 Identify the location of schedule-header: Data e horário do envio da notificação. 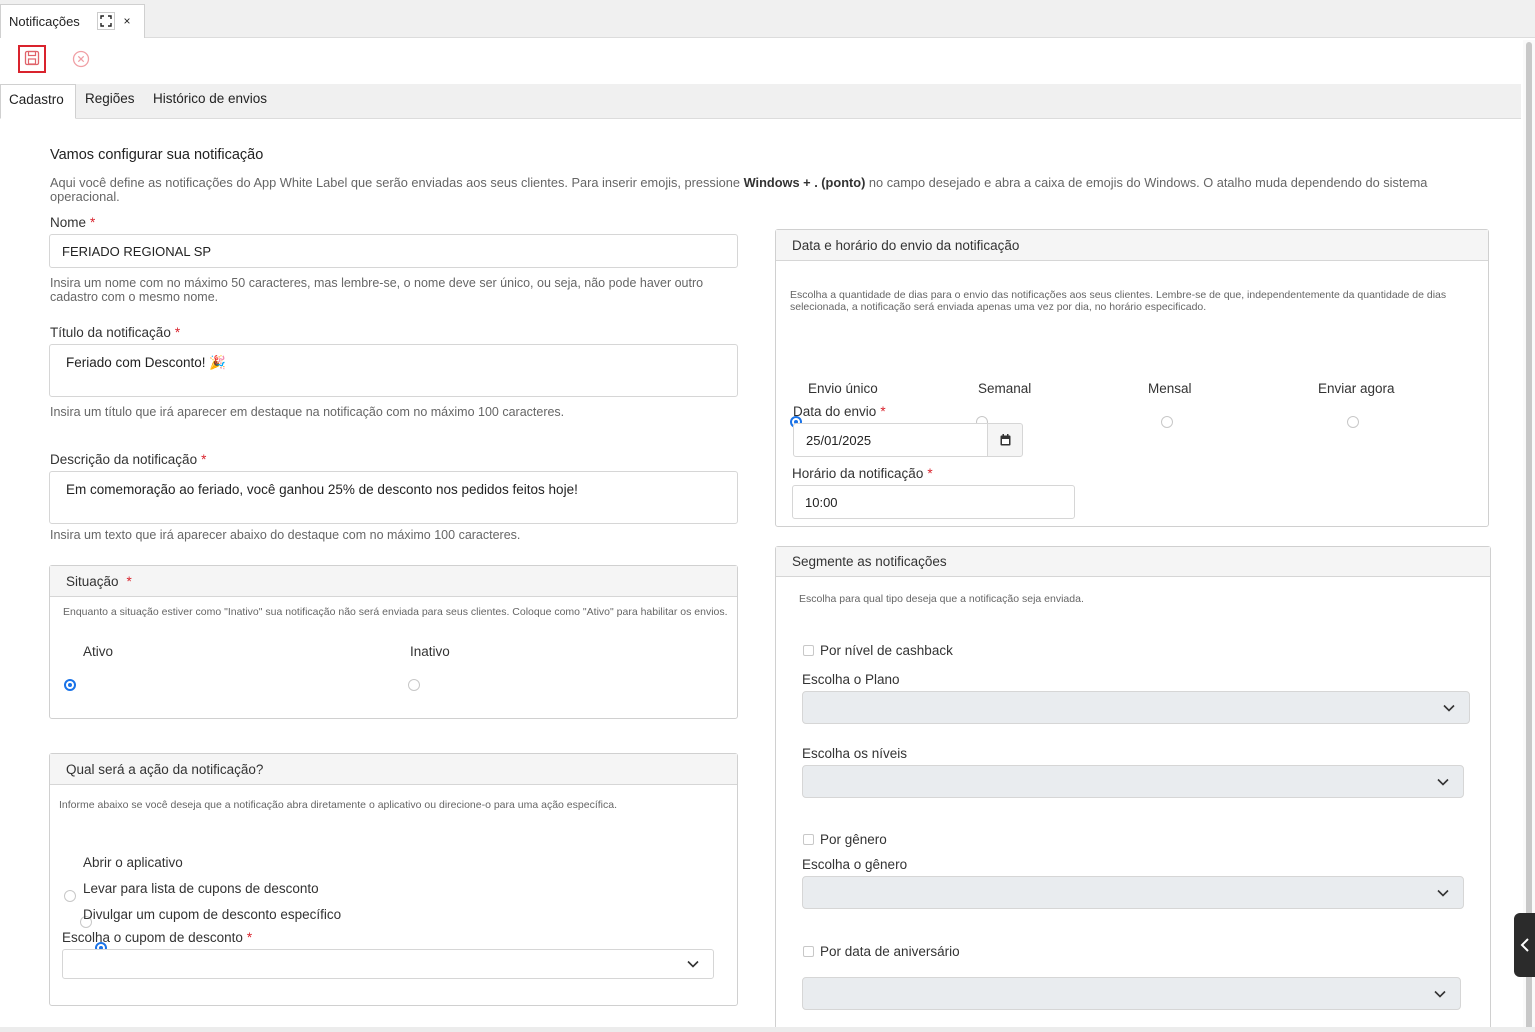
(1132, 245).